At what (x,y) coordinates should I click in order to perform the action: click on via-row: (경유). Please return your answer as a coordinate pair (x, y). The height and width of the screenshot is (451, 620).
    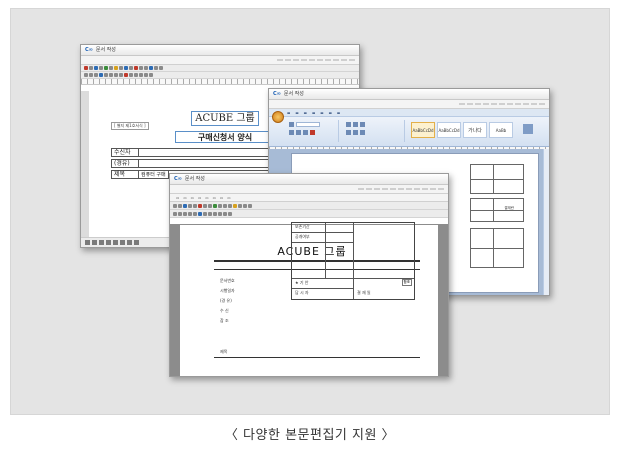
    Looking at the image, I should click on (196, 163).